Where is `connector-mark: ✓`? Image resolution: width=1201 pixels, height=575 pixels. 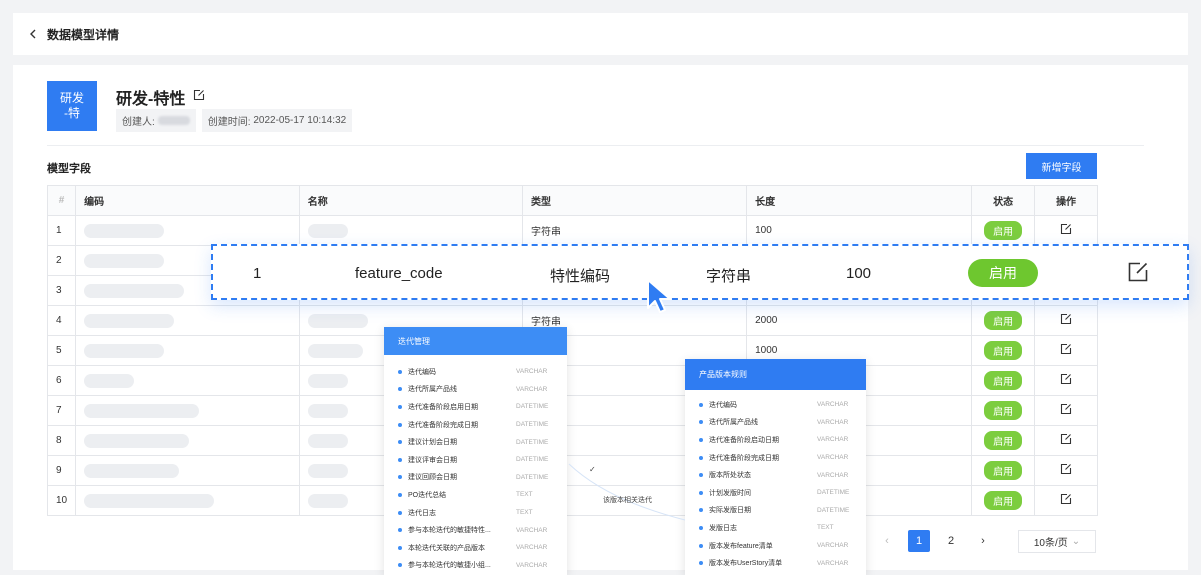 connector-mark: ✓ is located at coordinates (592, 469).